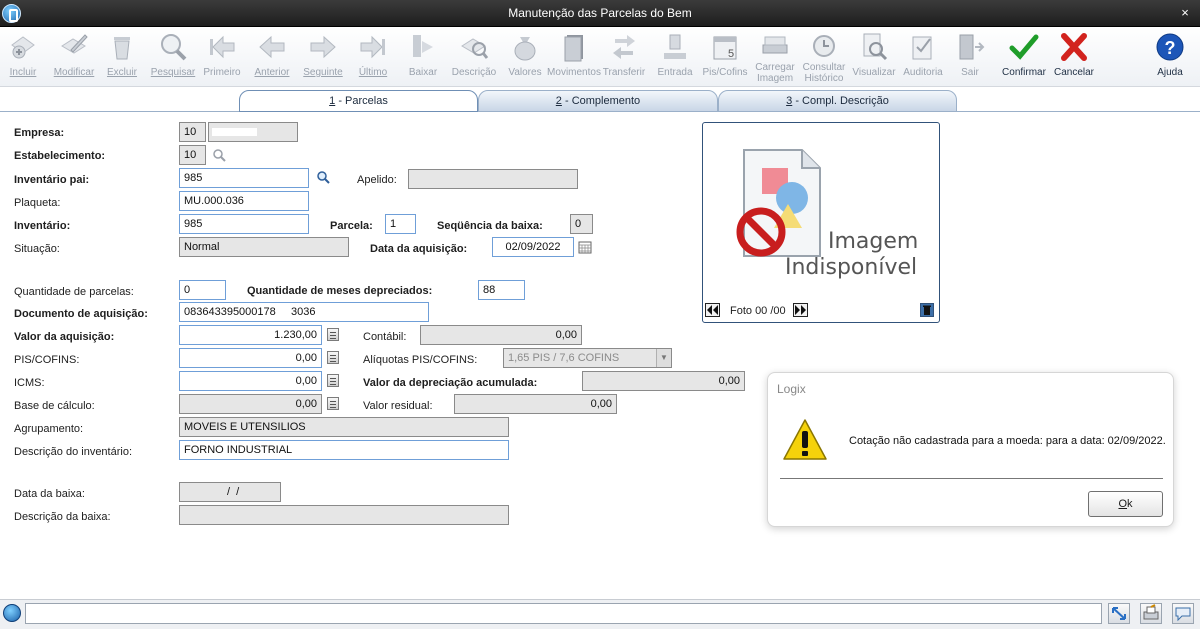  I want to click on photo-delete-button, so click(927, 310).